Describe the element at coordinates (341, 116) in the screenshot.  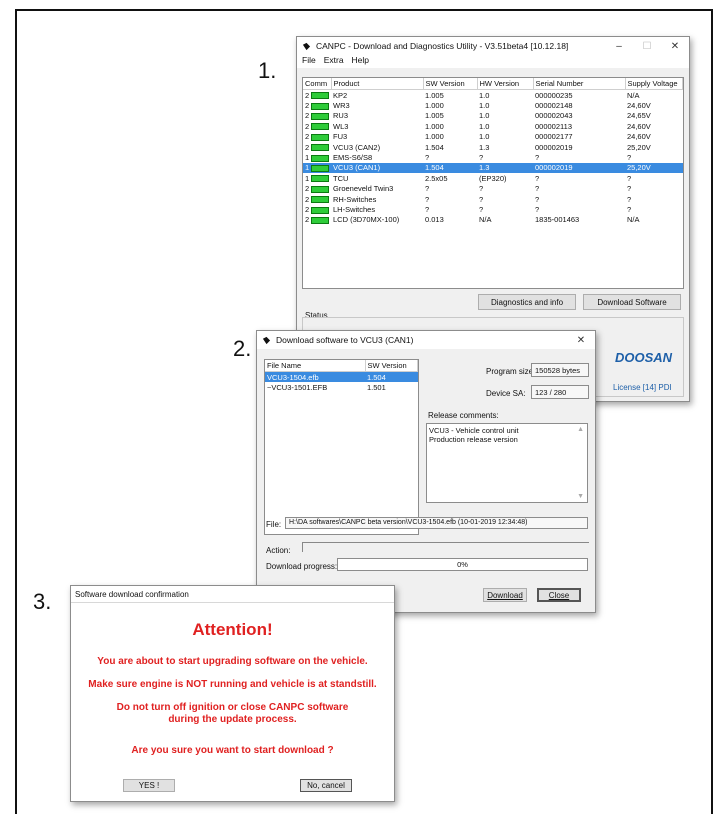
I see `product-cell: RU3` at that location.